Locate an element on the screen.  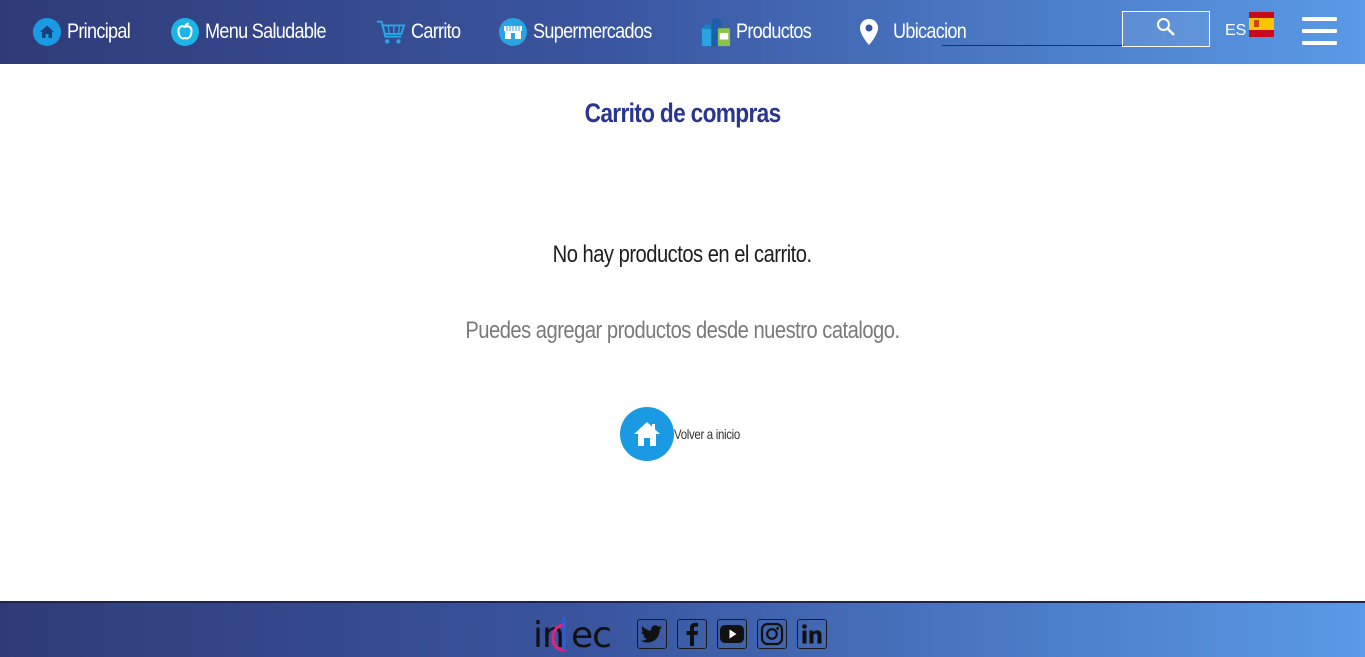
page-title: Carrito de compras is located at coordinates (682, 113).